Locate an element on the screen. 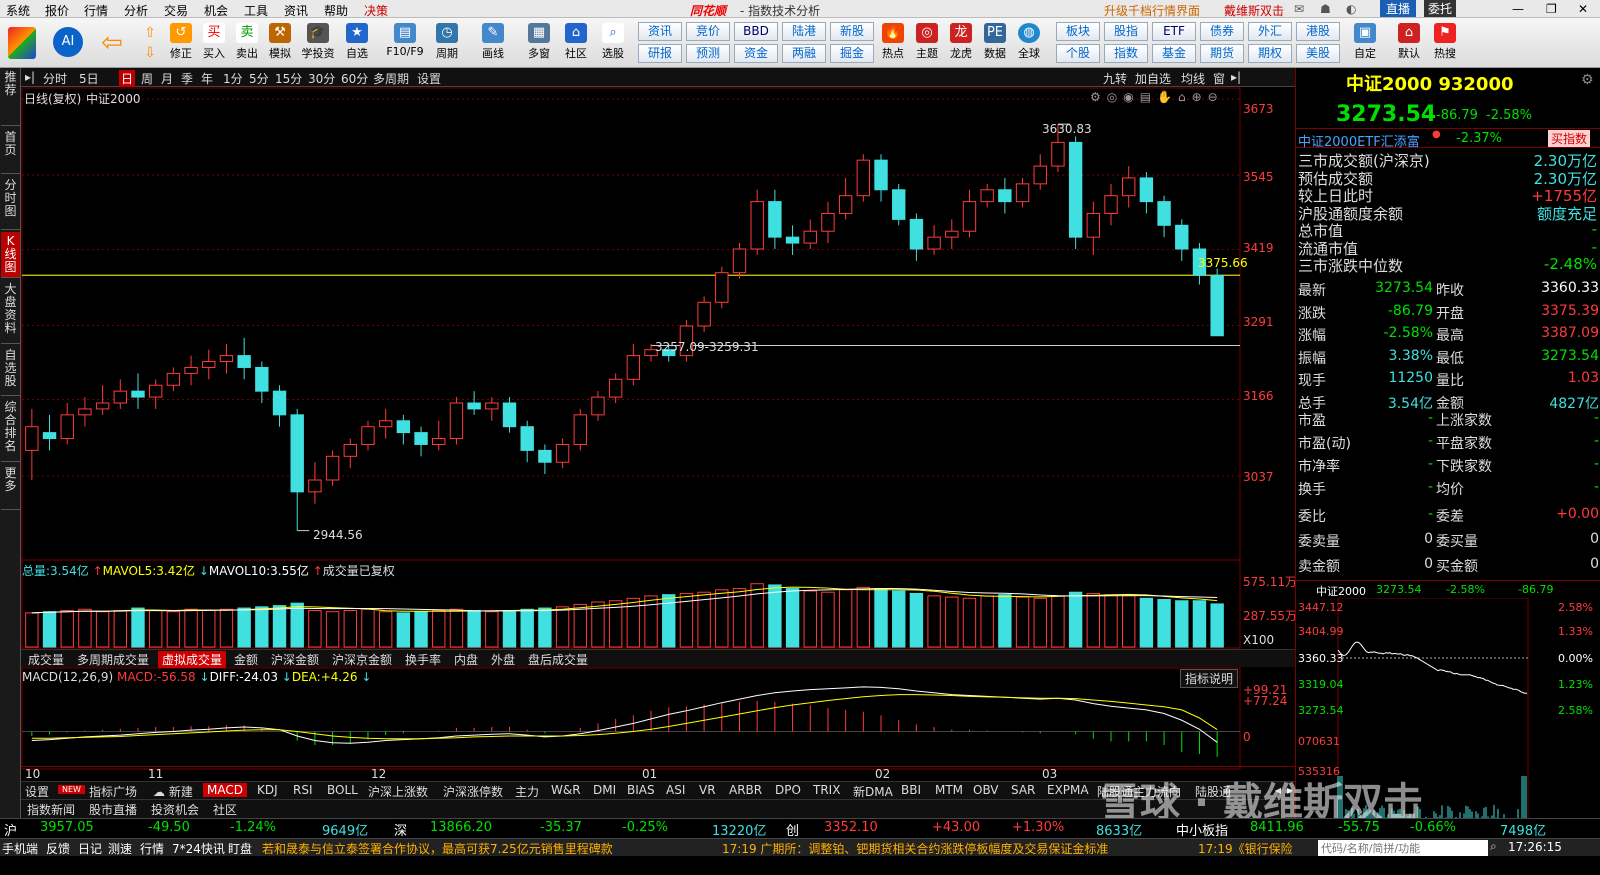 This screenshot has width=1600, height=875. back-icon: ⇦ is located at coordinates (112, 43).